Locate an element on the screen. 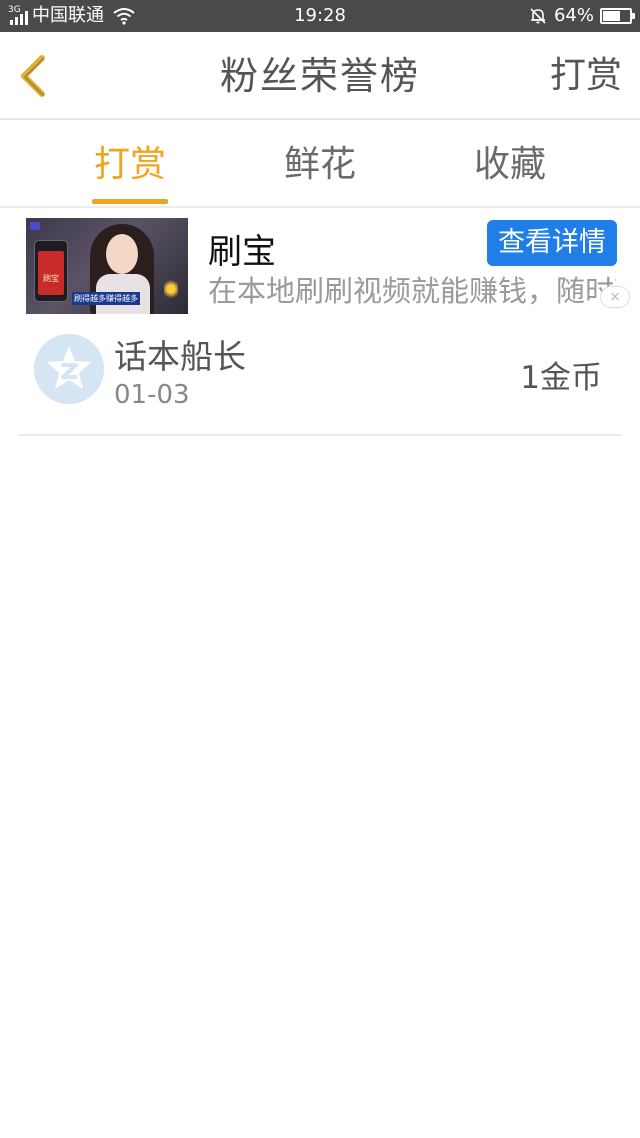 This screenshot has height=1138, width=640. battery-icon is located at coordinates (617, 16).